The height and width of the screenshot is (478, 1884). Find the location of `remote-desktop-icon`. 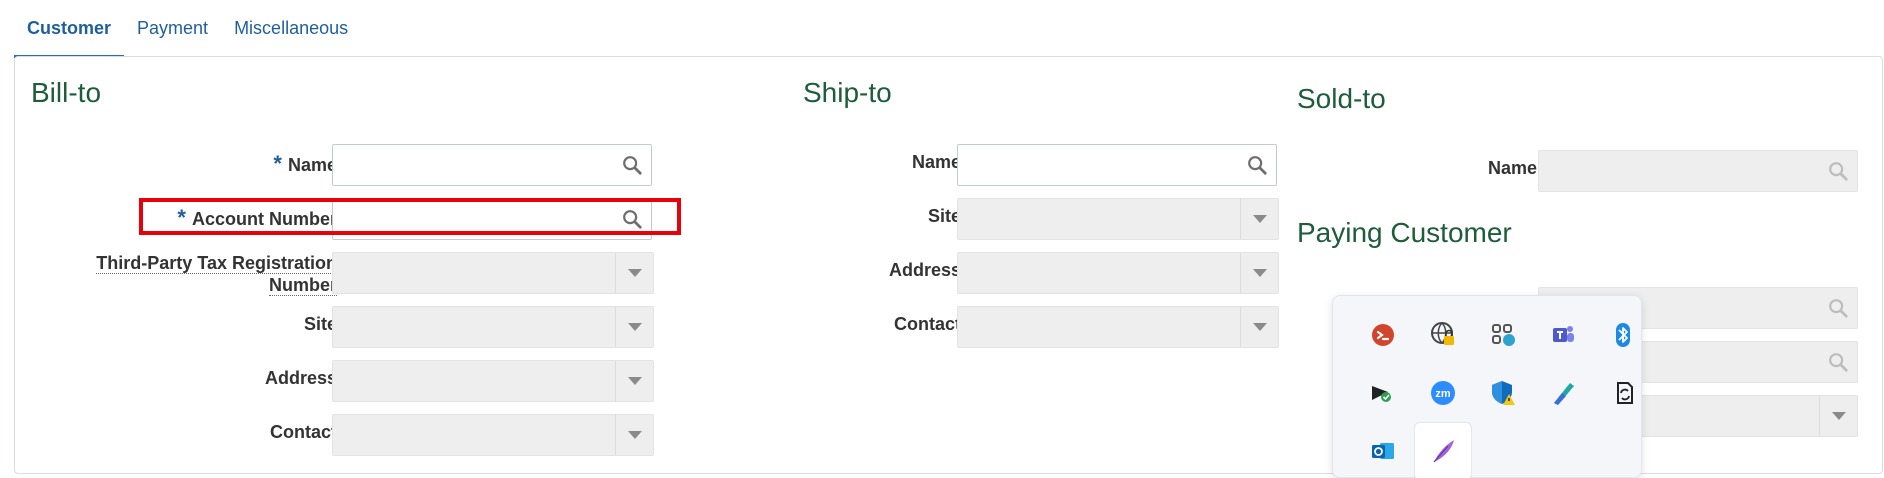

remote-desktop-icon is located at coordinates (1383, 335).